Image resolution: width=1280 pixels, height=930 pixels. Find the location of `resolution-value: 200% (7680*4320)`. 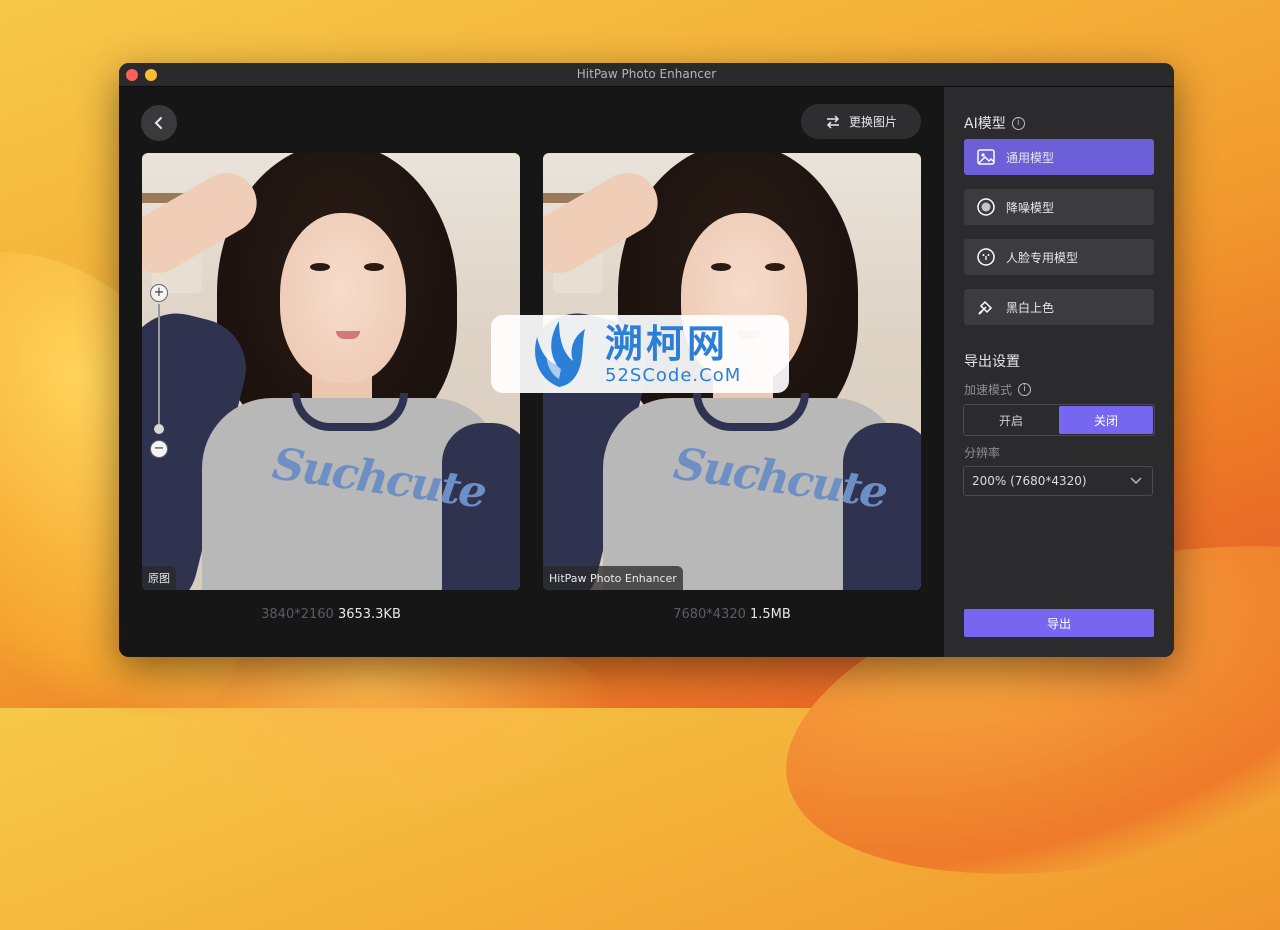

resolution-value: 200% (7680*4320) is located at coordinates (1029, 481).